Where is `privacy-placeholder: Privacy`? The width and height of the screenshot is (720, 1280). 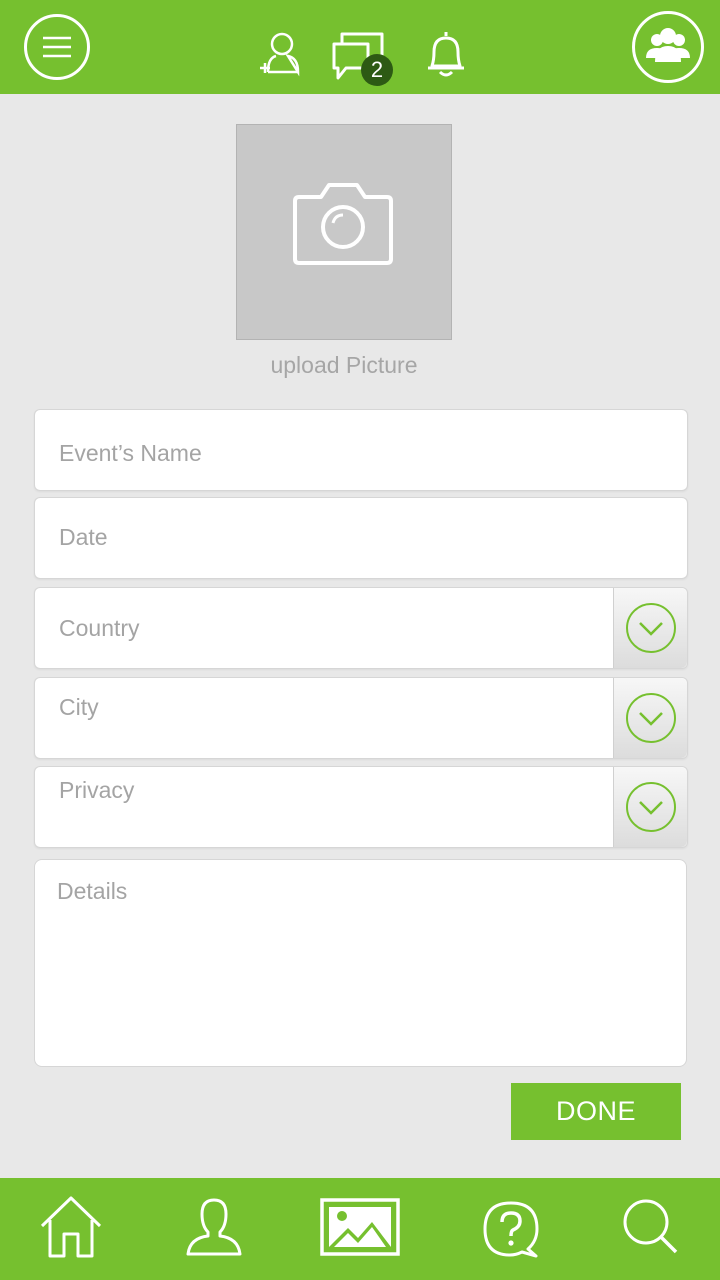 privacy-placeholder: Privacy is located at coordinates (97, 790).